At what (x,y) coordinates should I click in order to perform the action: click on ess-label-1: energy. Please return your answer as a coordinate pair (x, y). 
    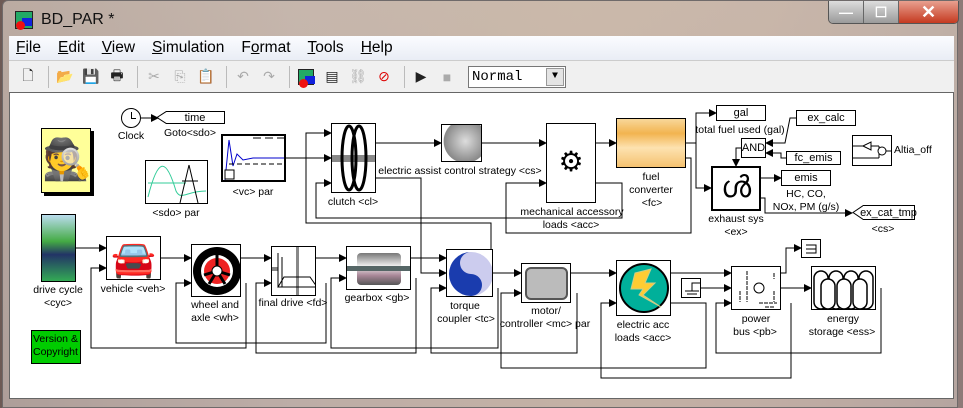
    Looking at the image, I should click on (843, 319).